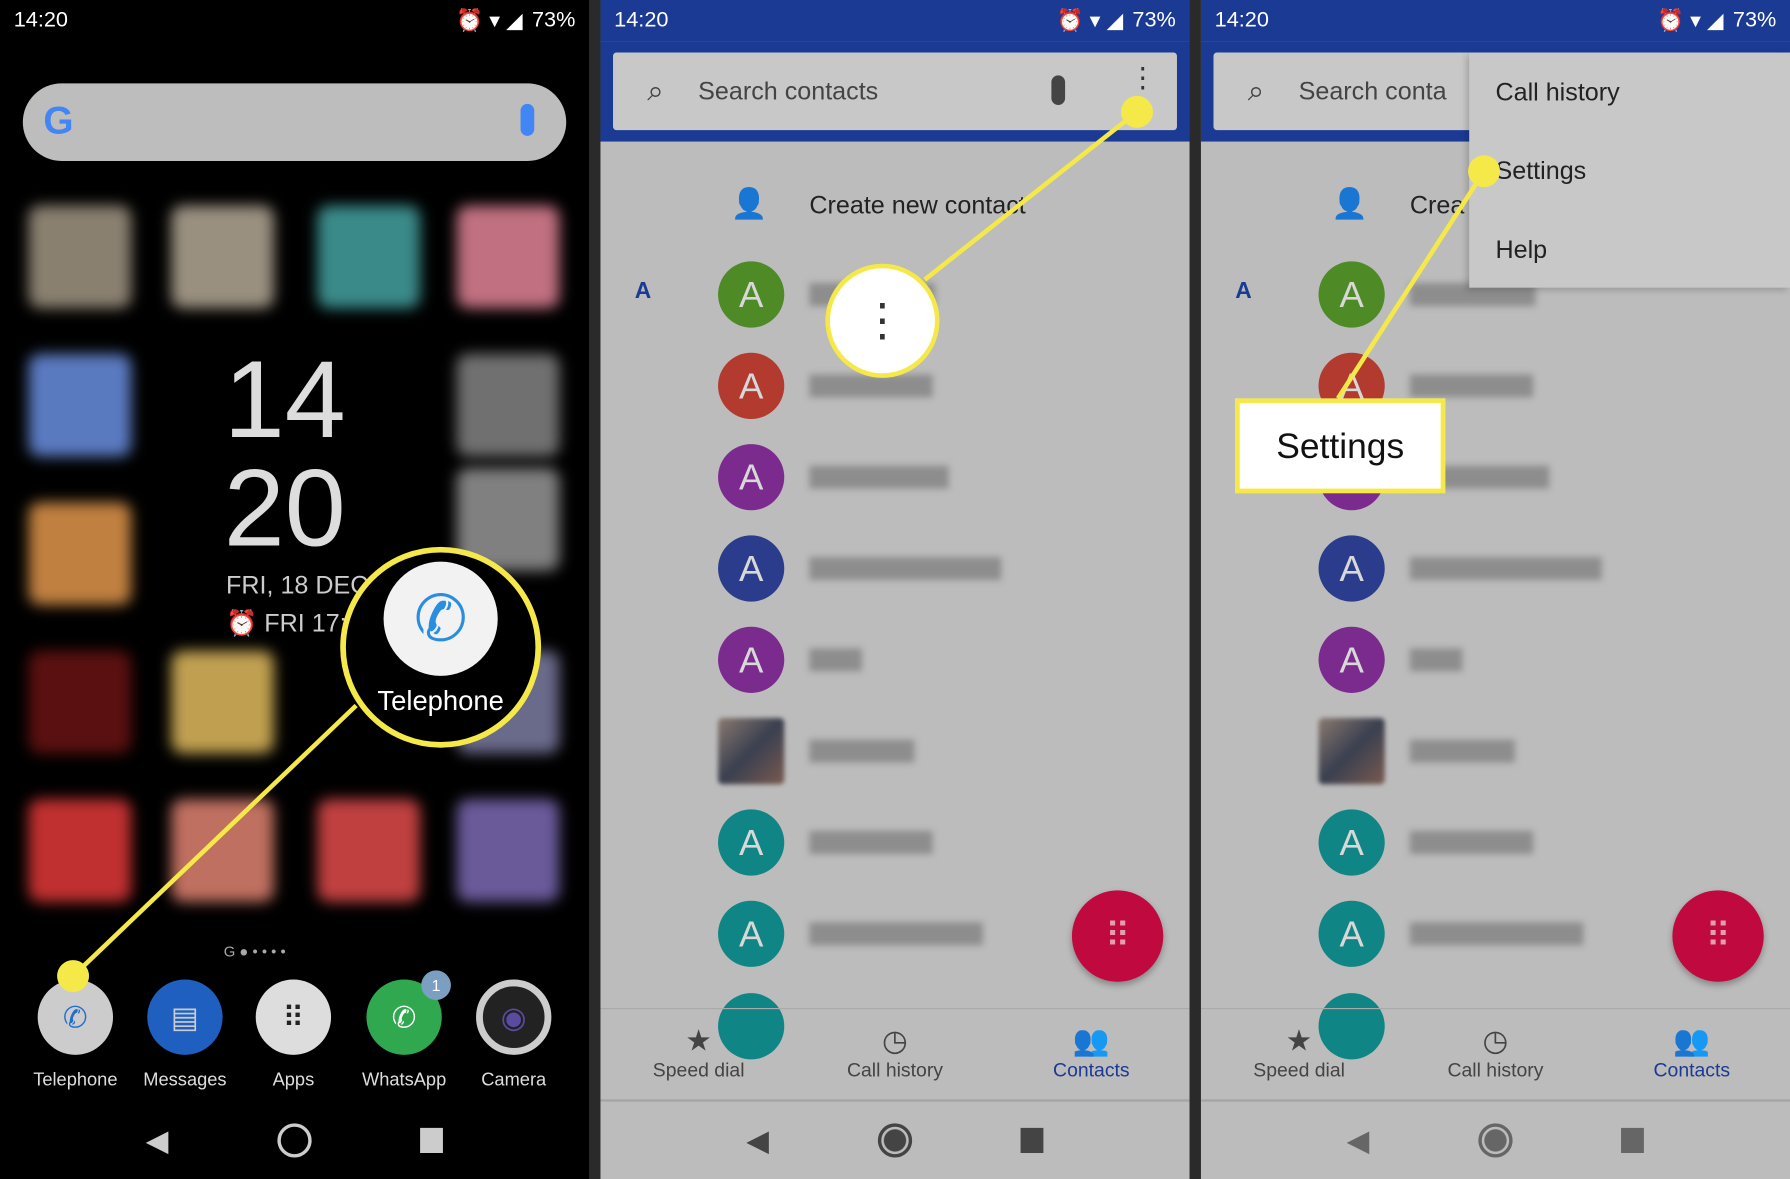 This screenshot has height=1179, width=1790. I want to click on phone-icon: ✆, so click(440, 618).